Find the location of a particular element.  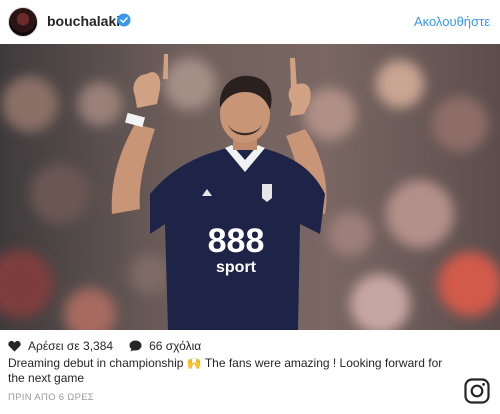

follow-button: Ακολουθήστε is located at coordinates (452, 21).